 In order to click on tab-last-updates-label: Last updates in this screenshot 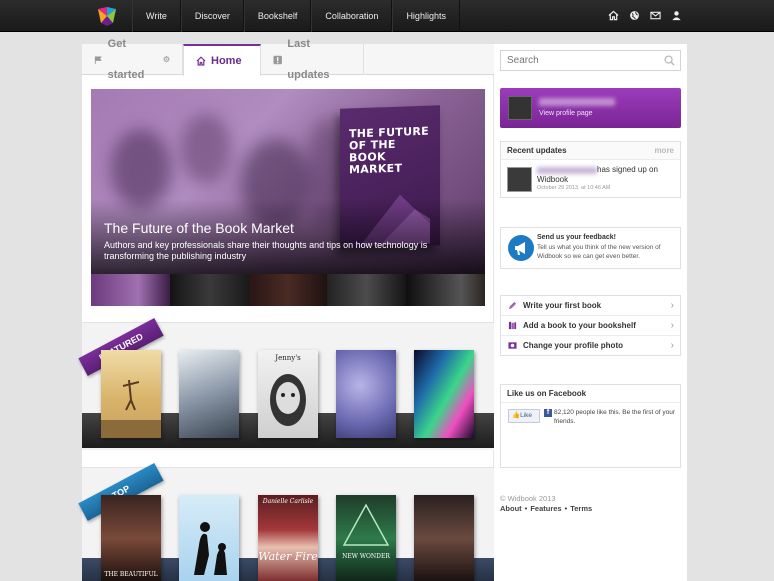, I will do `click(308, 59)`.